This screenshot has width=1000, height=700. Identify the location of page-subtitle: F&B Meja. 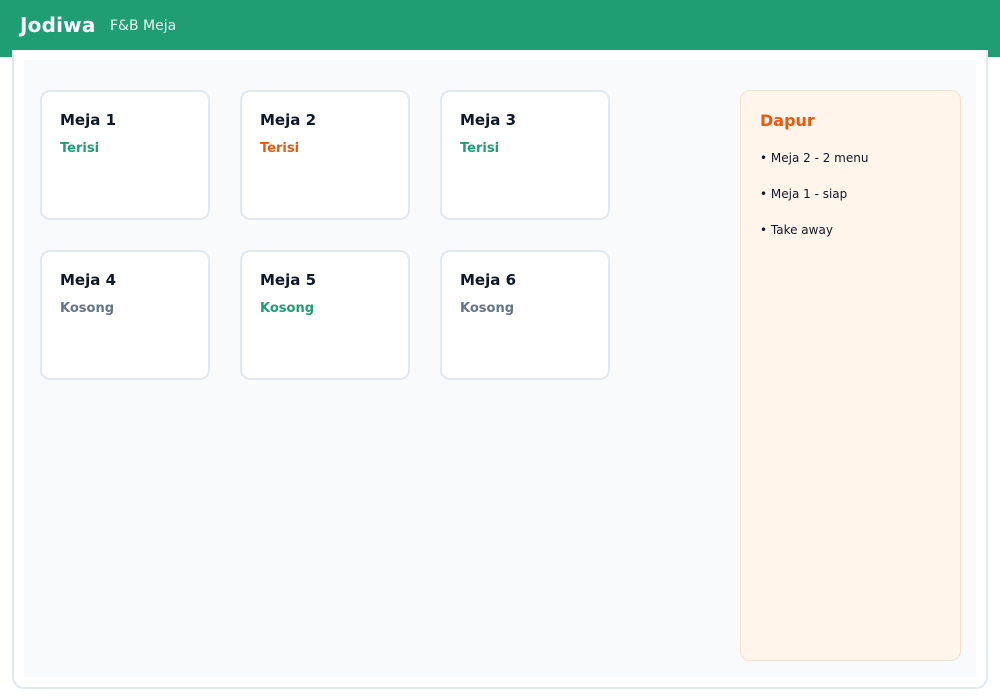
(143, 26).